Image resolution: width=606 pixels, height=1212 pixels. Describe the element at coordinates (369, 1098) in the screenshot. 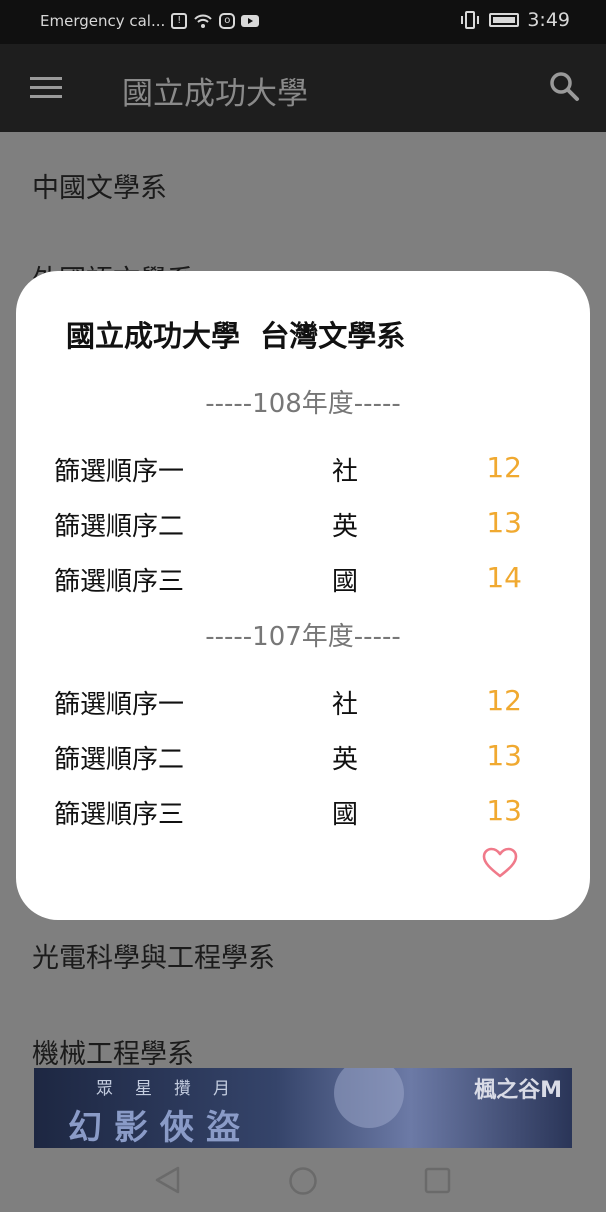

I see `ad-moon-graphic` at that location.